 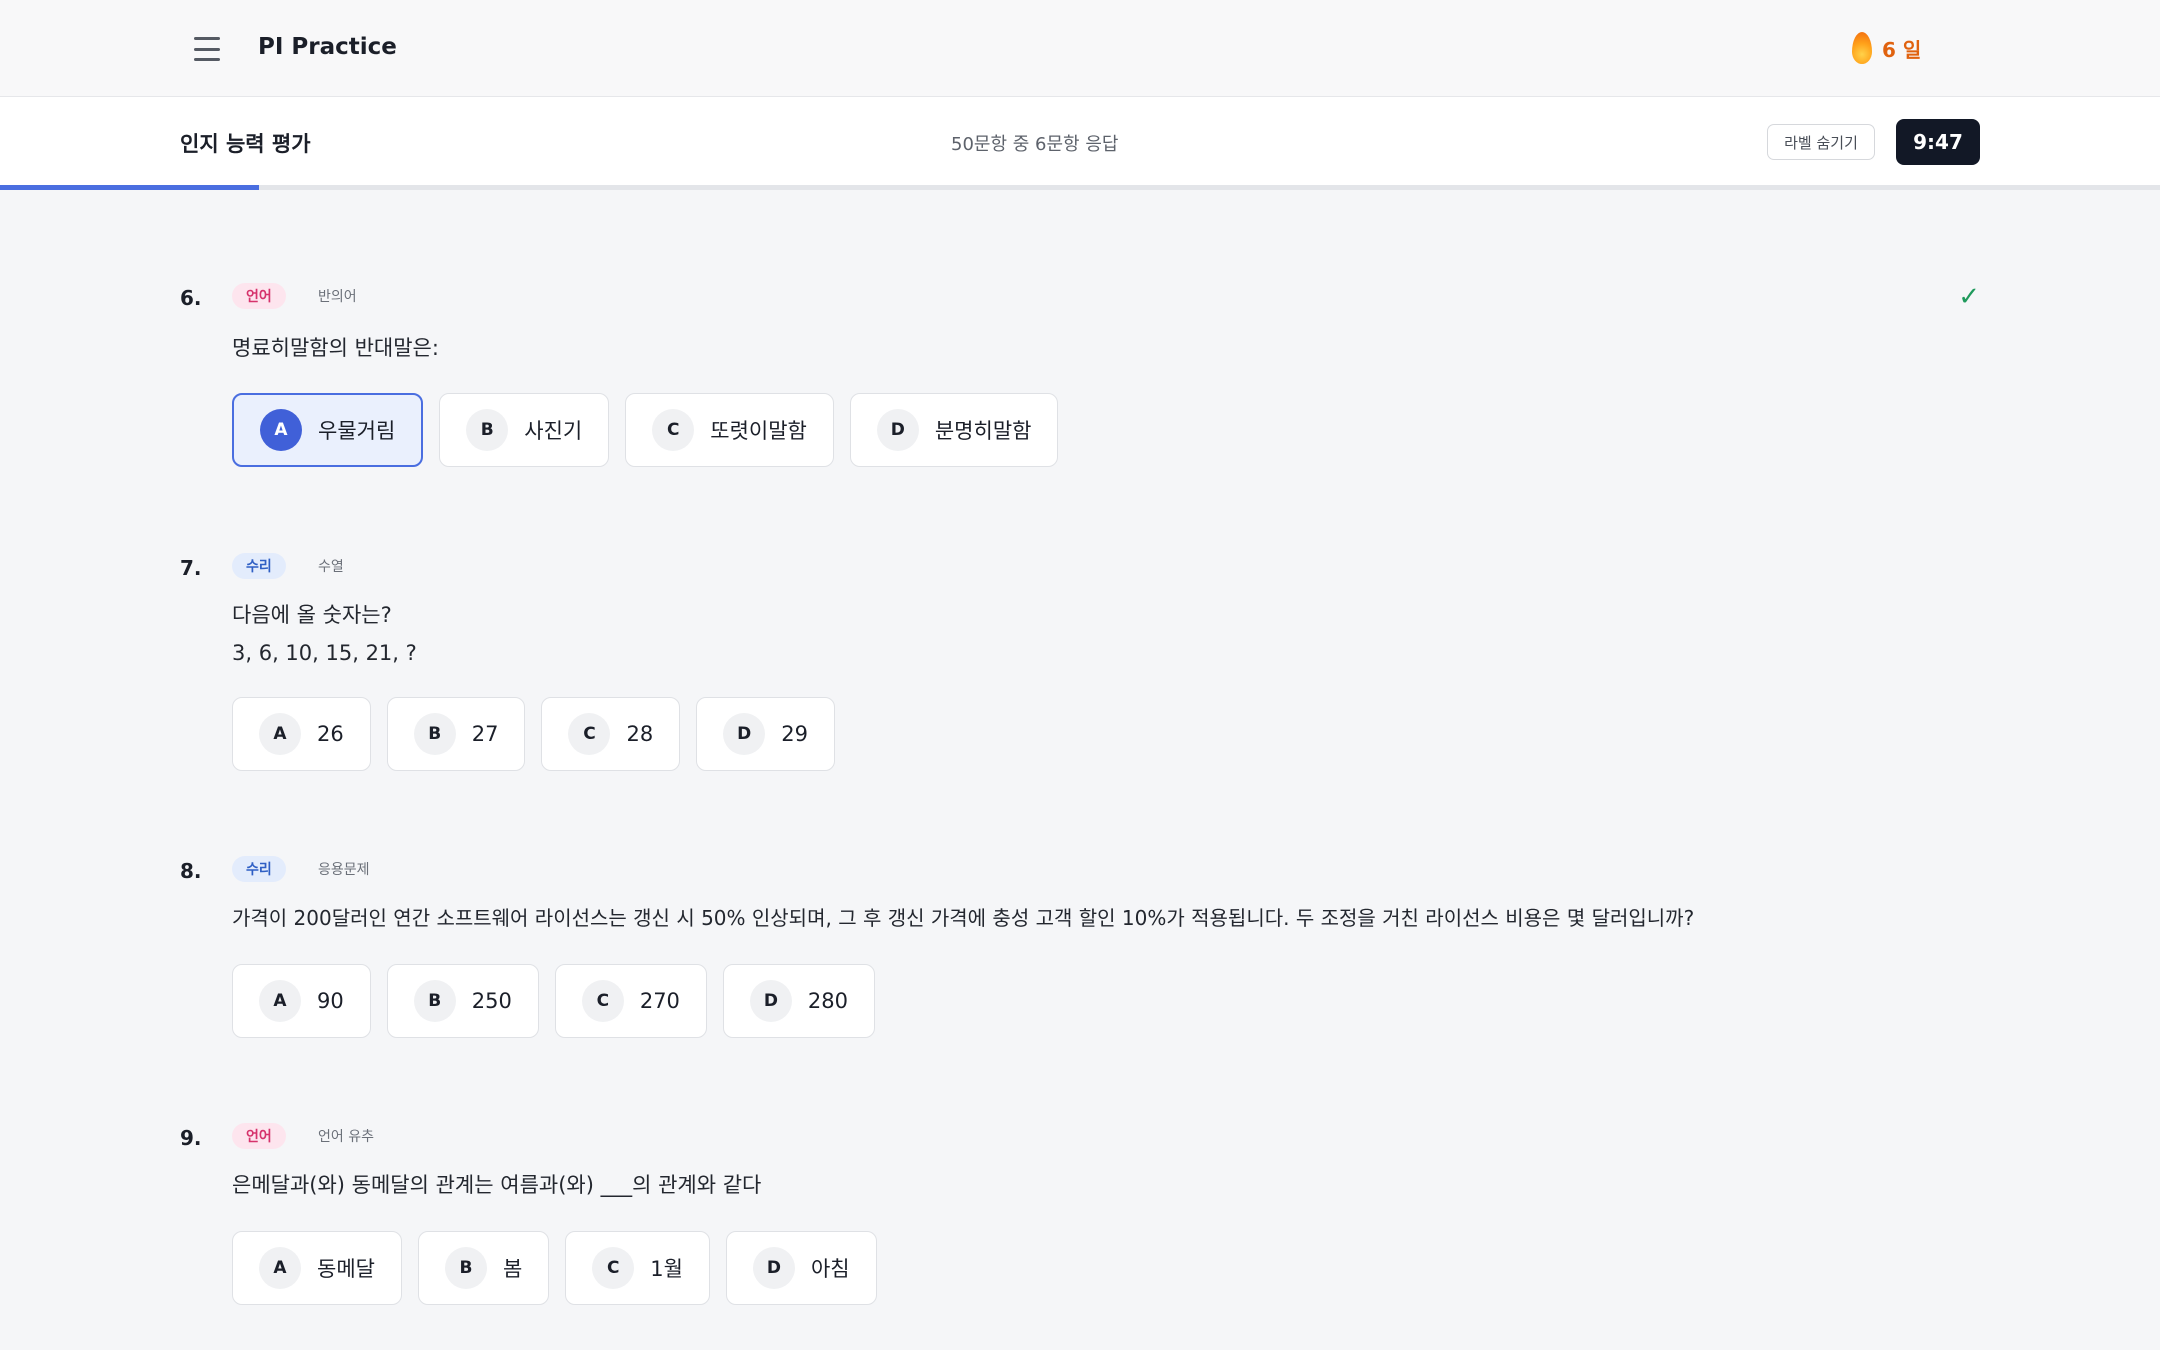 What do you see at coordinates (533, 734) in the screenshot?
I see `answer-options: A 26 B 27 C 28 D 29` at bounding box center [533, 734].